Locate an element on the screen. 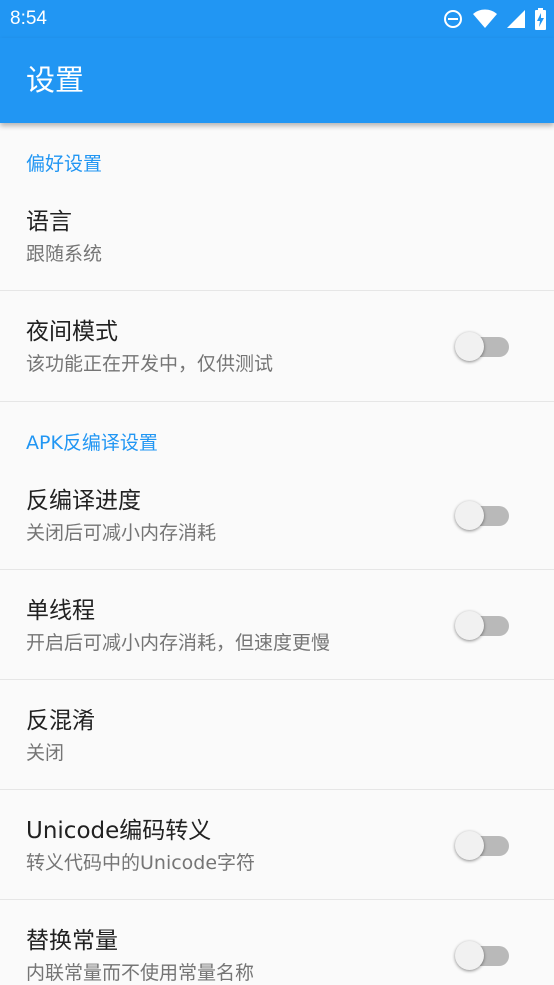 The height and width of the screenshot is (985, 554). setting-title: 夜间模式 is located at coordinates (72, 332).